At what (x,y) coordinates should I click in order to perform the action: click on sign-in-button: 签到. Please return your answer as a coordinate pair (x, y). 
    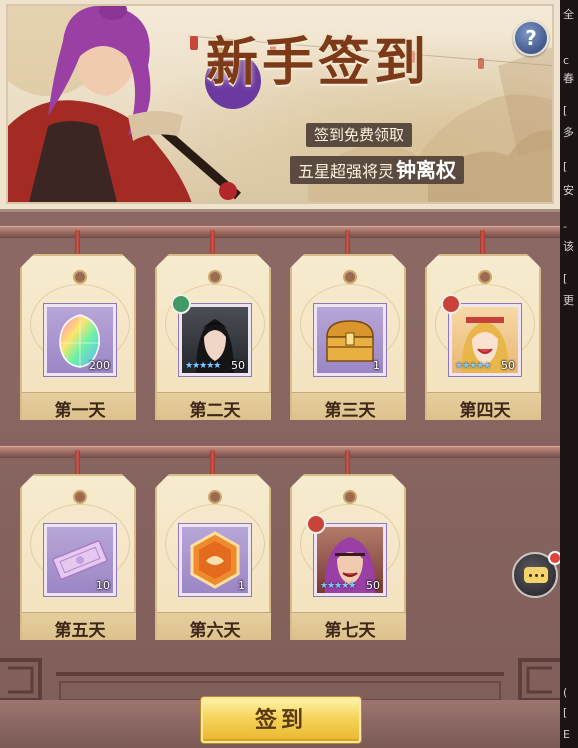
    Looking at the image, I should click on (281, 720).